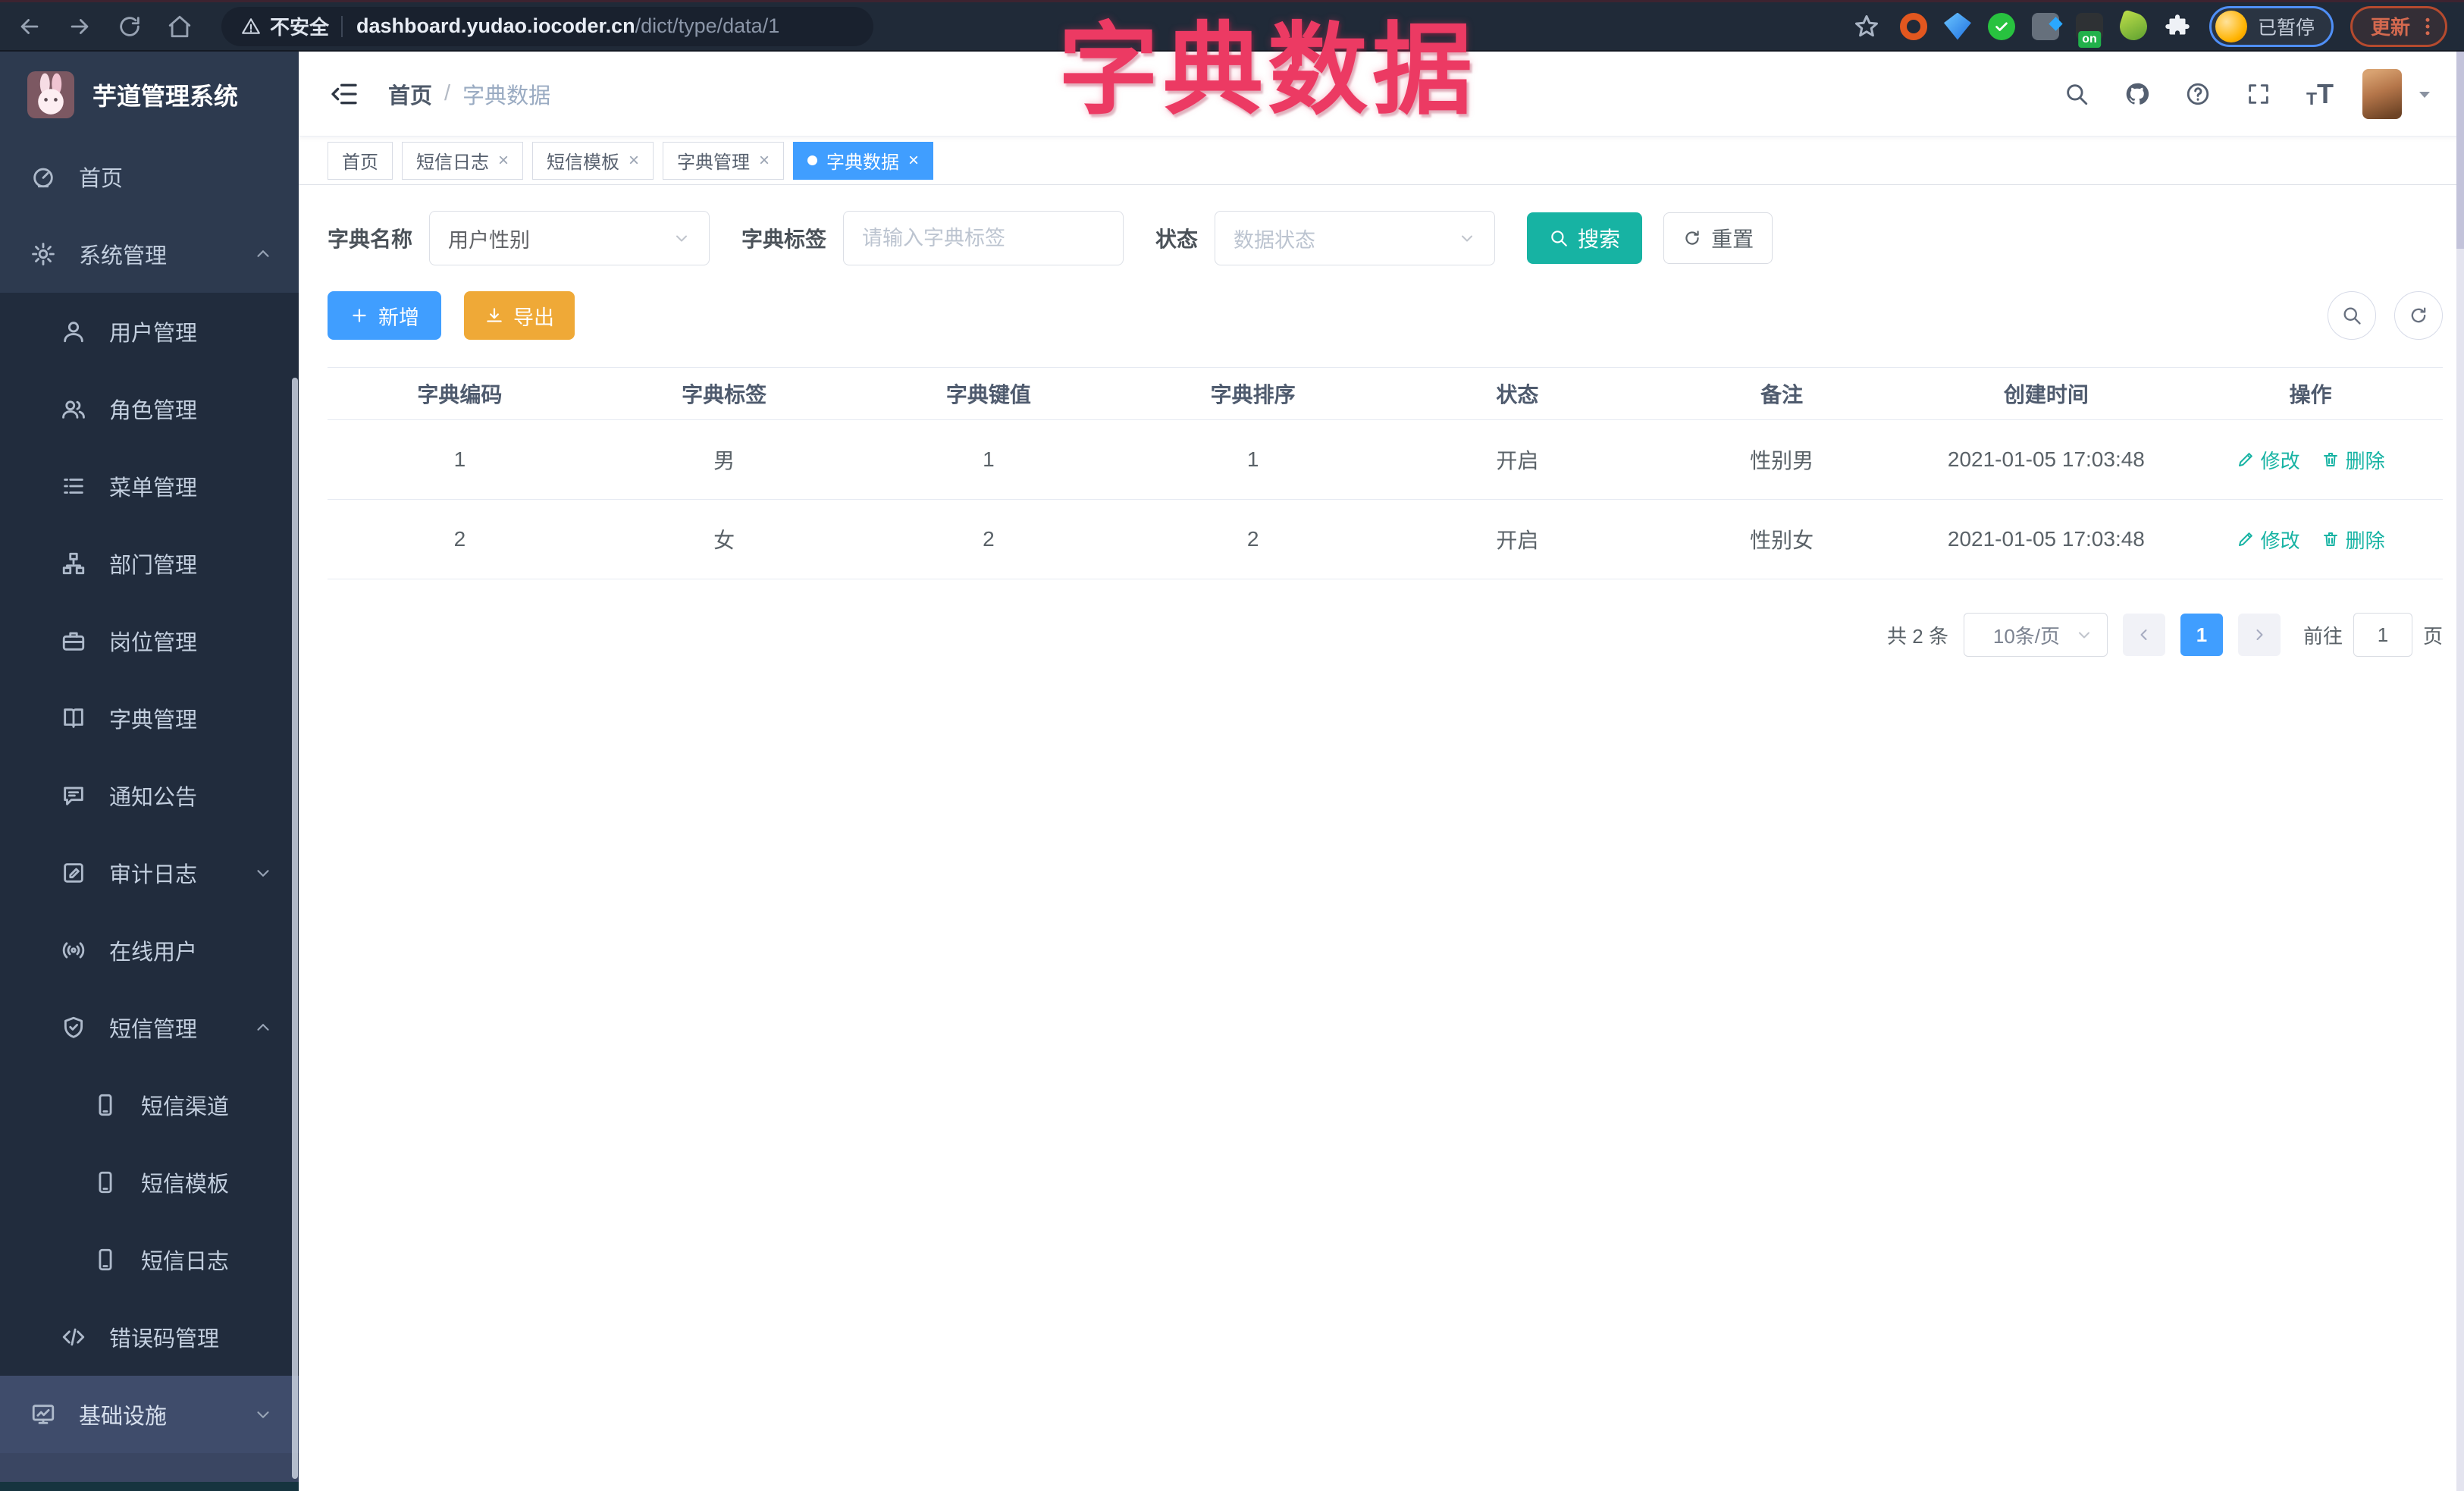 The image size is (2464, 1491). Describe the element at coordinates (150, 563) in the screenshot. I see `sidebar-item-dept-management: 部门管理` at that location.